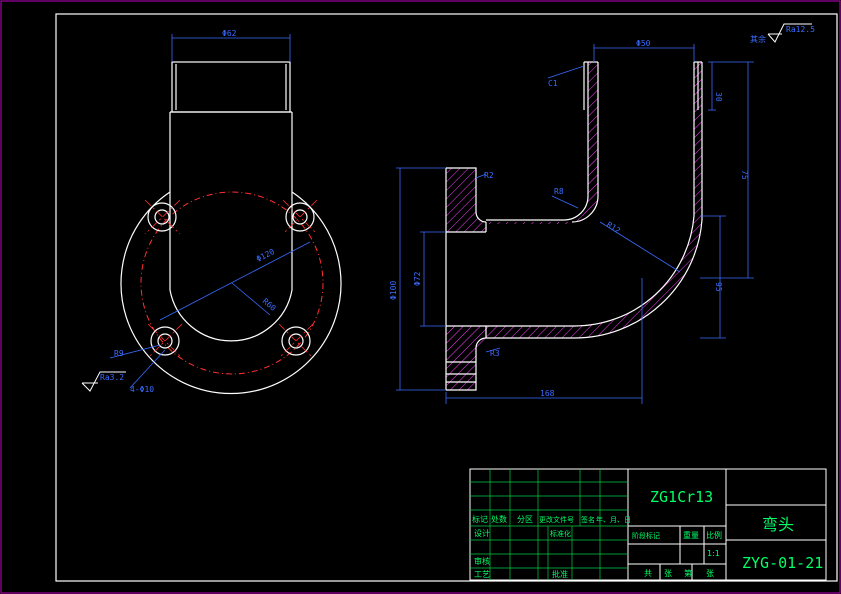 Image resolution: width=841 pixels, height=594 pixels. Describe the element at coordinates (119, 353) in the screenshot. I see `dim-r9: R9` at that location.